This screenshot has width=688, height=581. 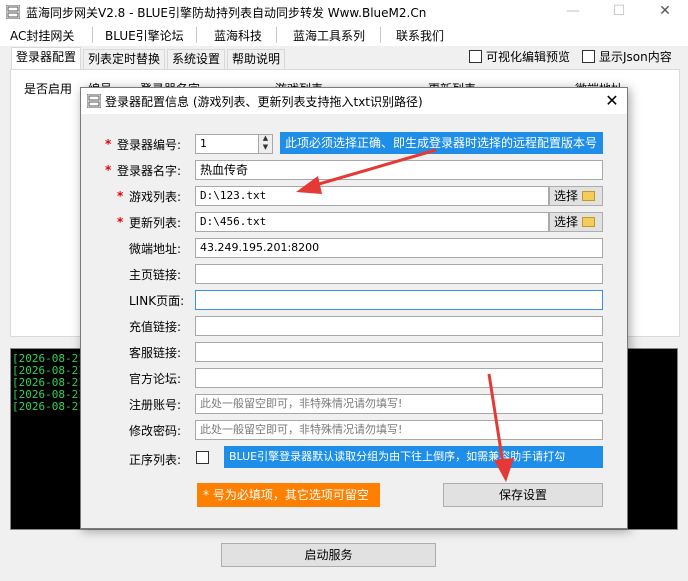 I want to click on order-note: BLUE引擎登录器默认读取分组为由下往上倒序，如需兼容助手请打勾, so click(x=413, y=457).